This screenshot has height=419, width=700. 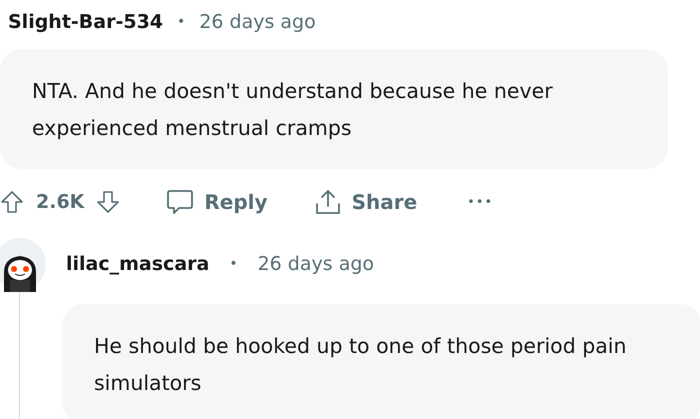 I want to click on username: lilac_mascara, so click(x=138, y=264).